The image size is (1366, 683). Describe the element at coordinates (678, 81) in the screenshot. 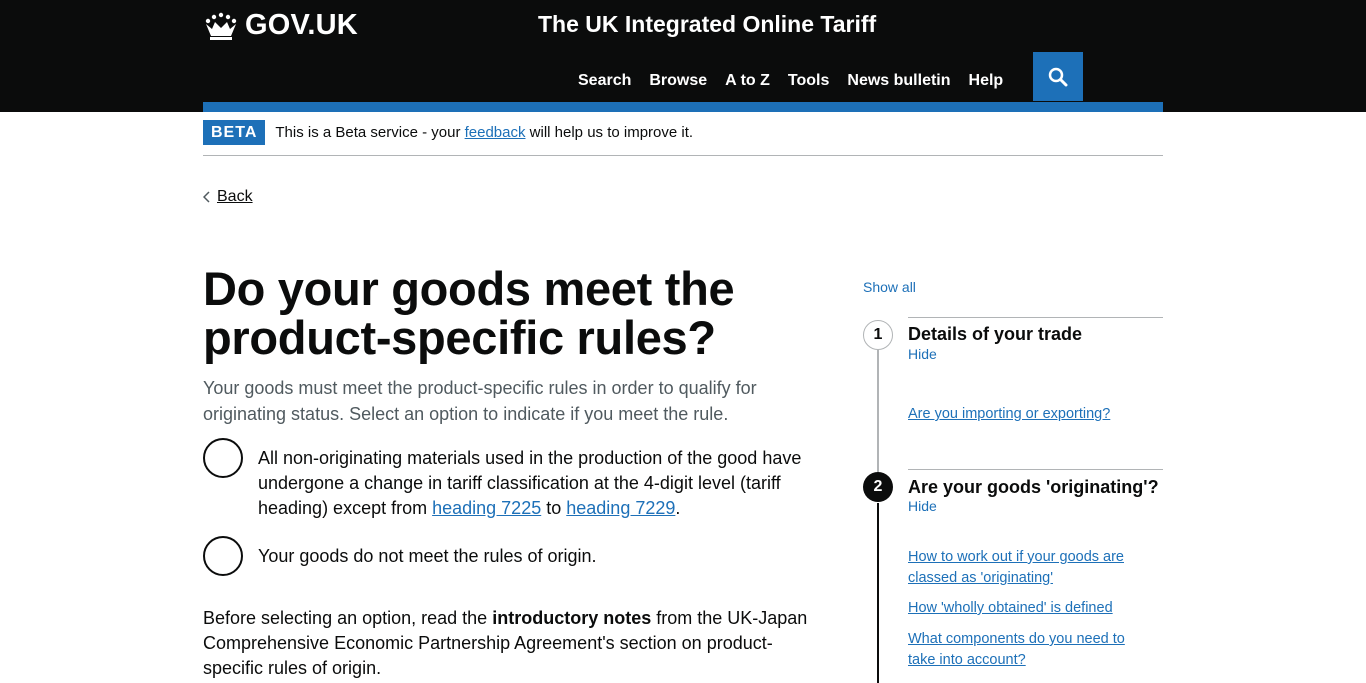

I see `nav-browse: Browse` at that location.